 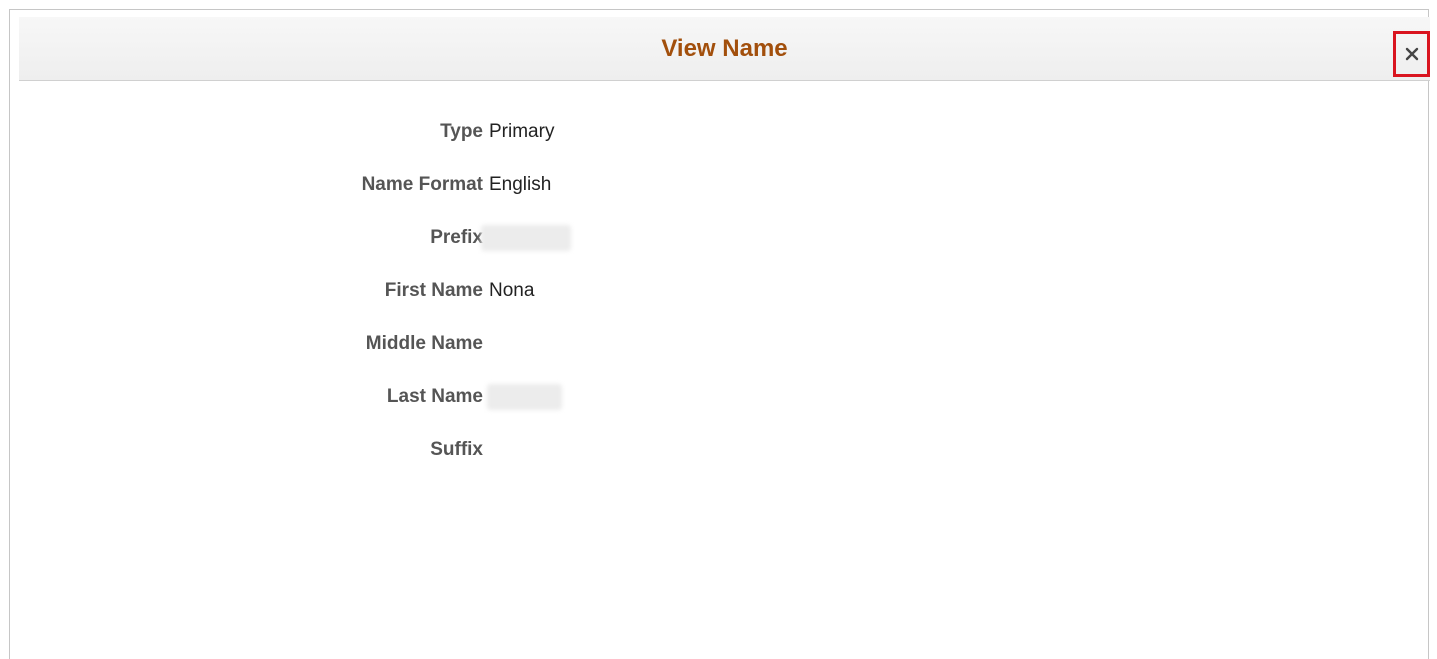 I want to click on field-row-middle-name: Middle Name, so click(x=410, y=344).